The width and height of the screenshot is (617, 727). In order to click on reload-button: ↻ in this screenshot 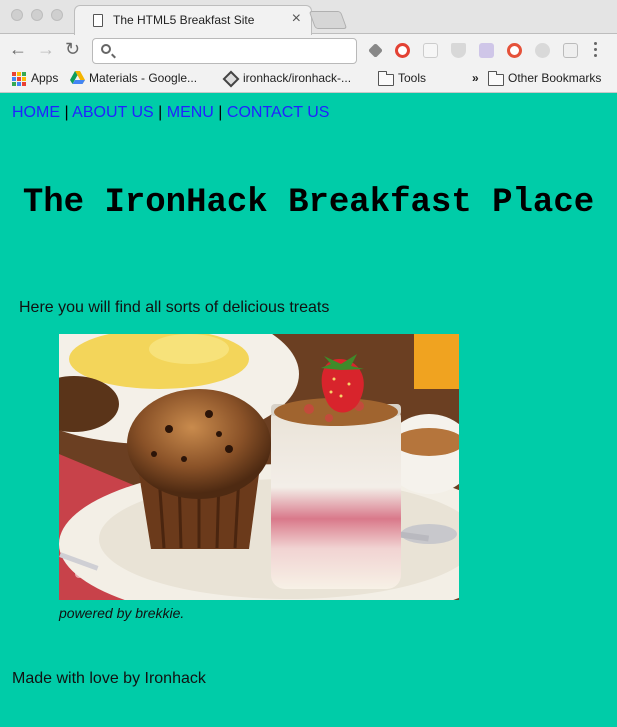, I will do `click(72, 49)`.